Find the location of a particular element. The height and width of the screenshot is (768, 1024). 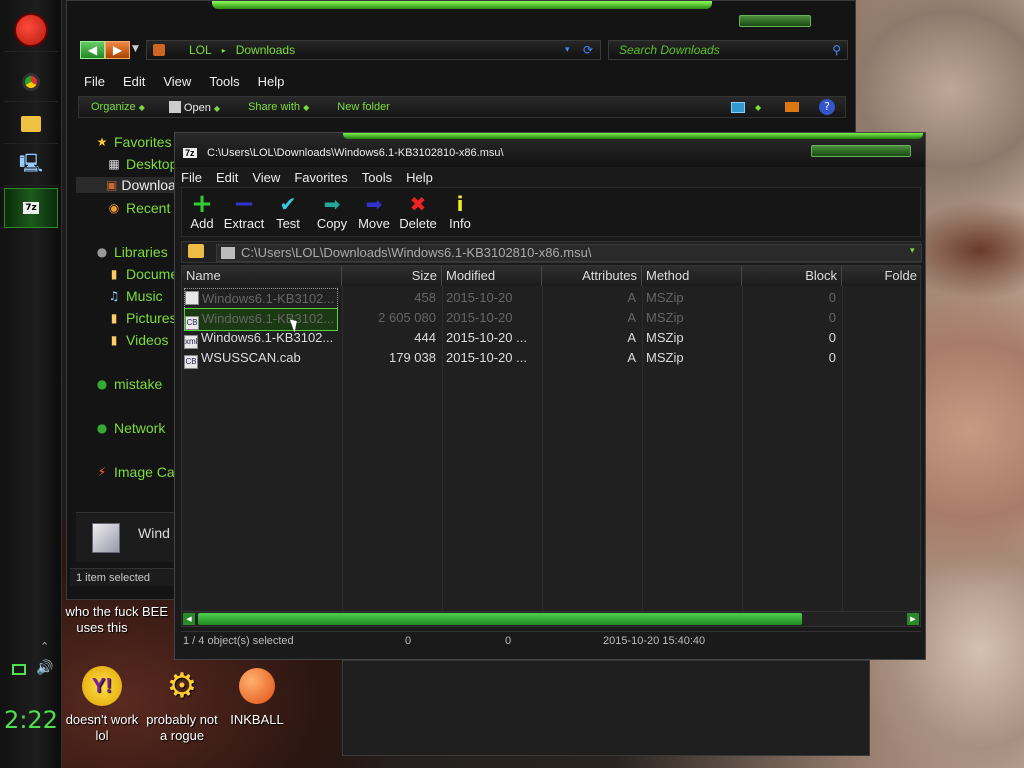

desktop-icon-bee: BEE is located at coordinates (158, 612).